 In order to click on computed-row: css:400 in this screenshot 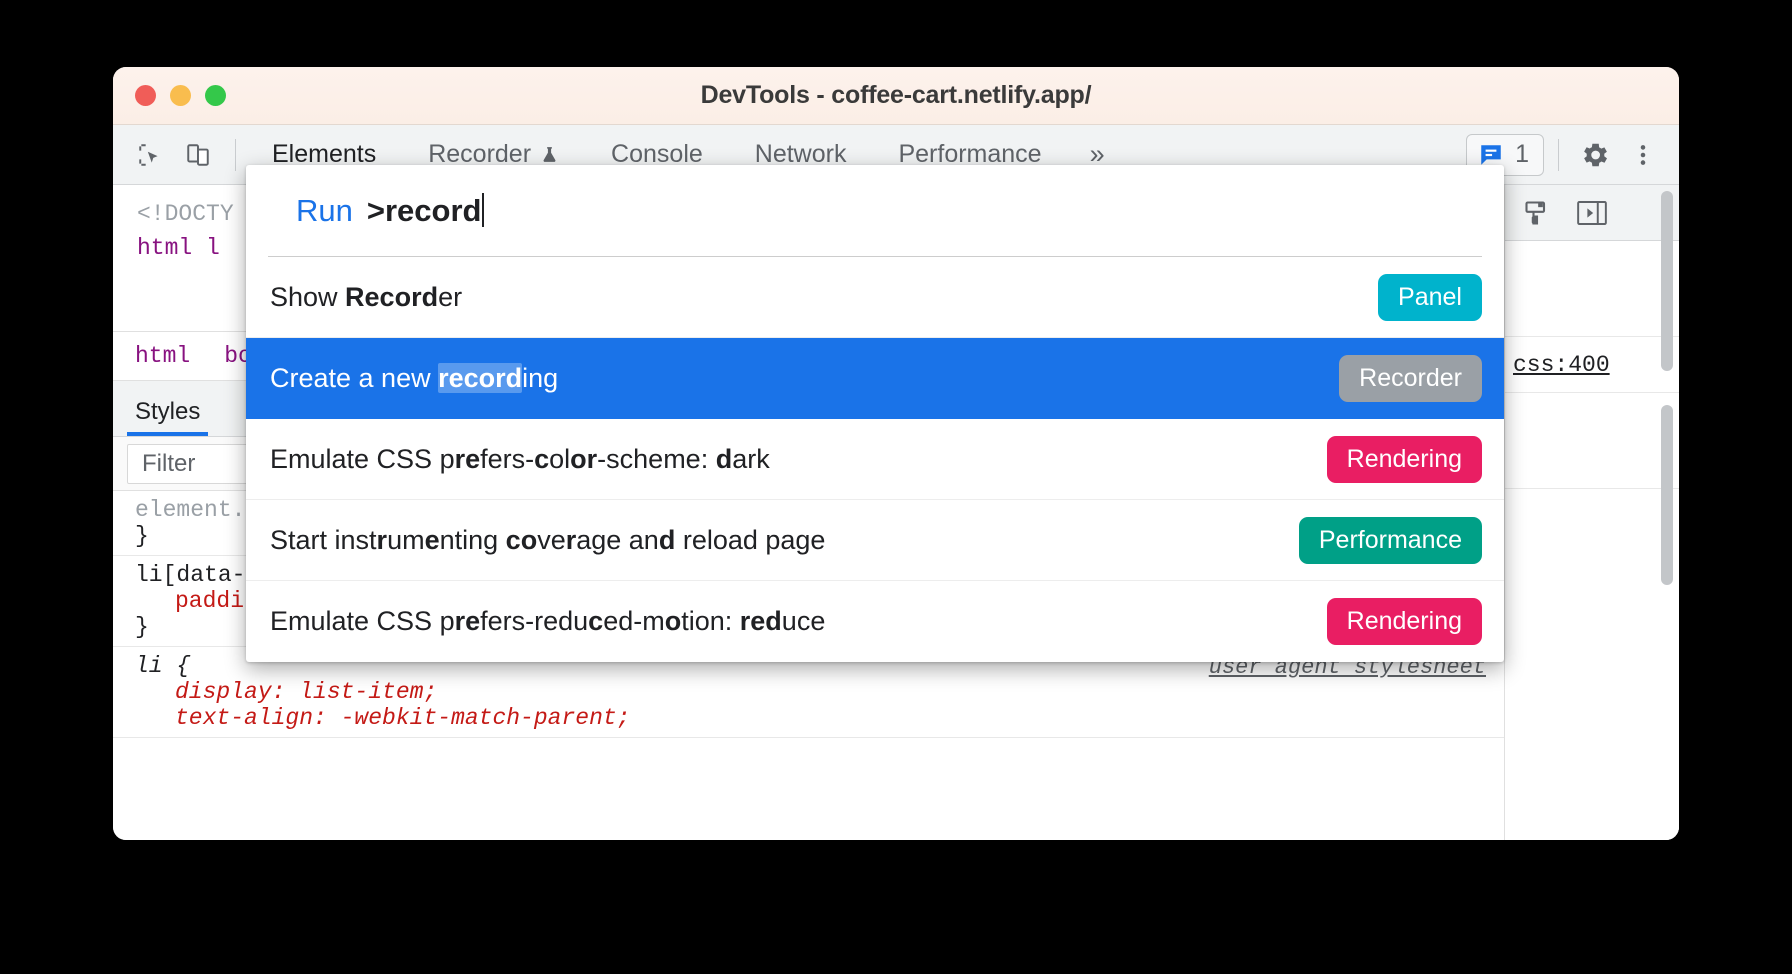, I will do `click(1592, 365)`.